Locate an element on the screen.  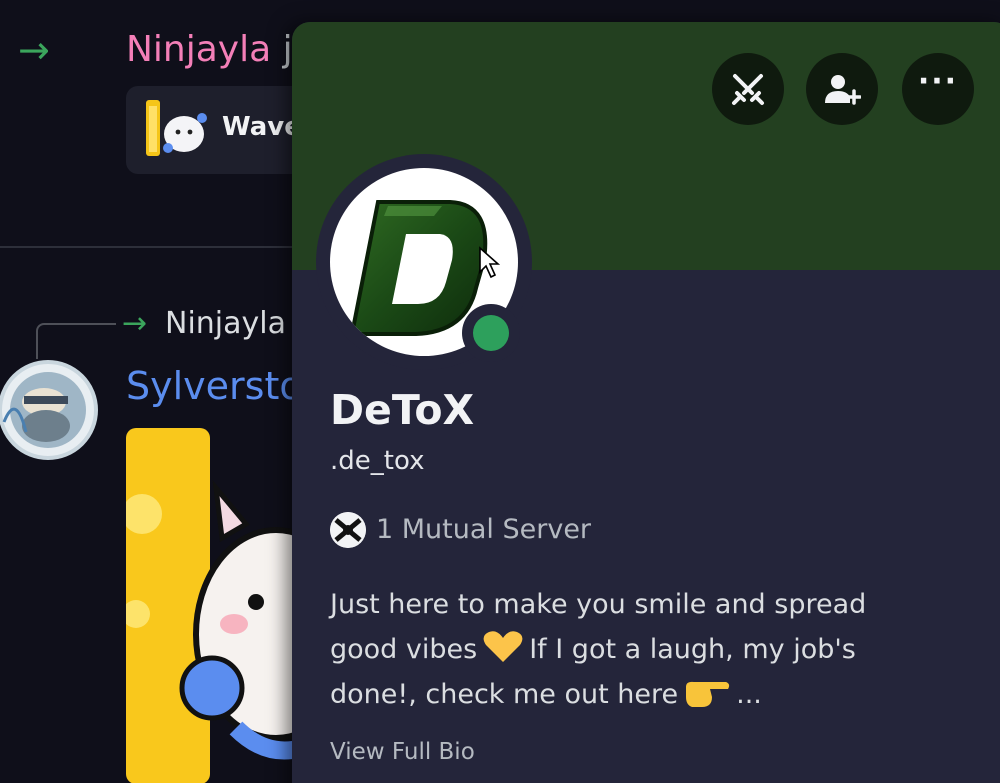
more-options-button: ··· is located at coordinates (938, 89).